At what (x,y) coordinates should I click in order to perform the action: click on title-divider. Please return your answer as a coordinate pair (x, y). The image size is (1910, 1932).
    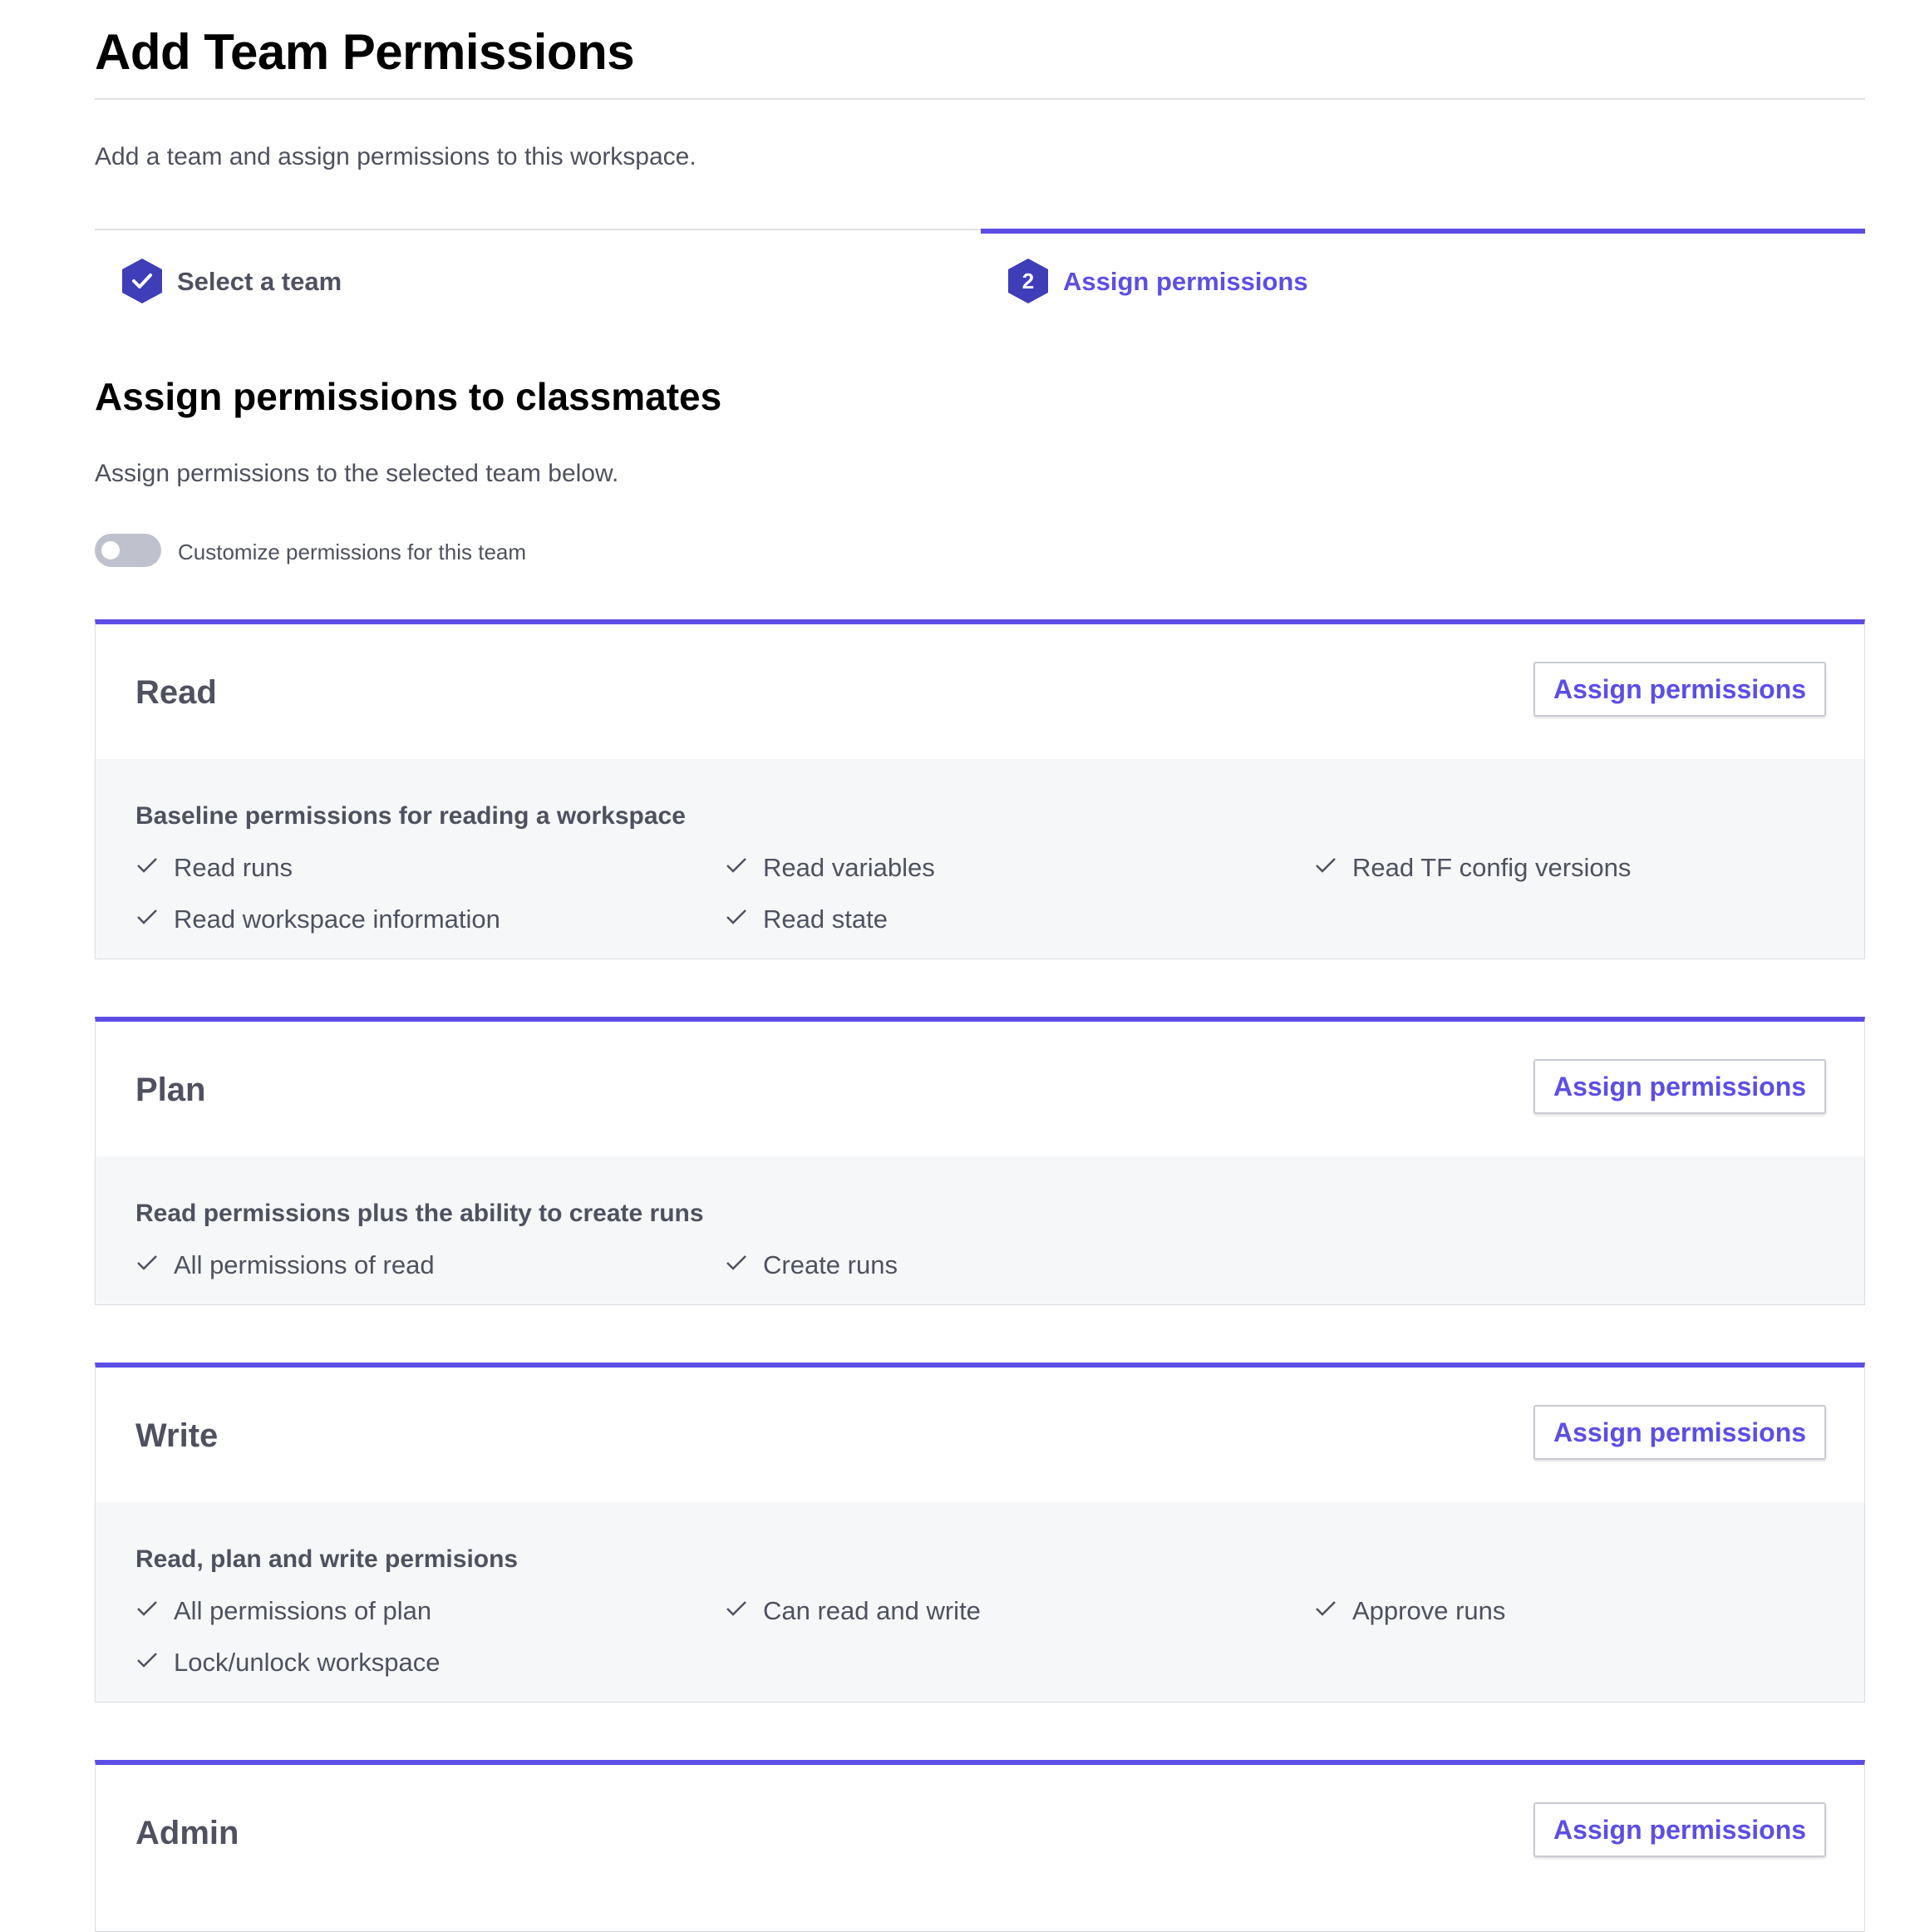
    Looking at the image, I should click on (980, 99).